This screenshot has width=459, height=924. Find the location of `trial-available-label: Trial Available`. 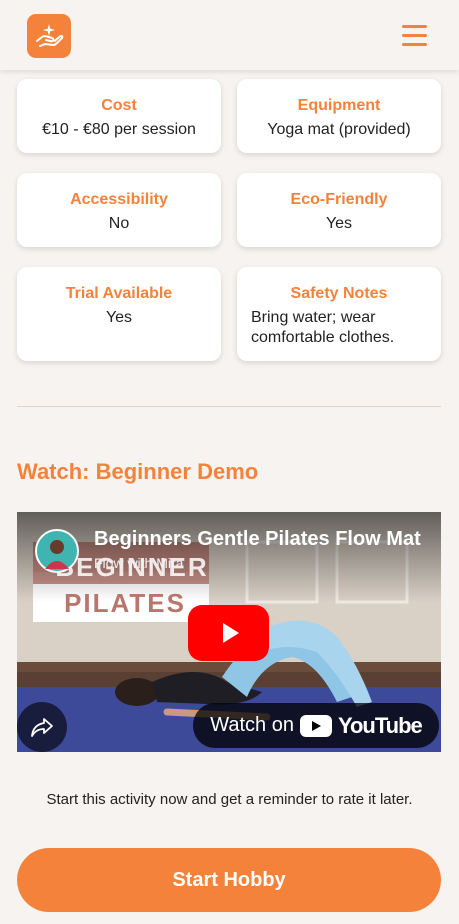

trial-available-label: Trial Available is located at coordinates (119, 293).